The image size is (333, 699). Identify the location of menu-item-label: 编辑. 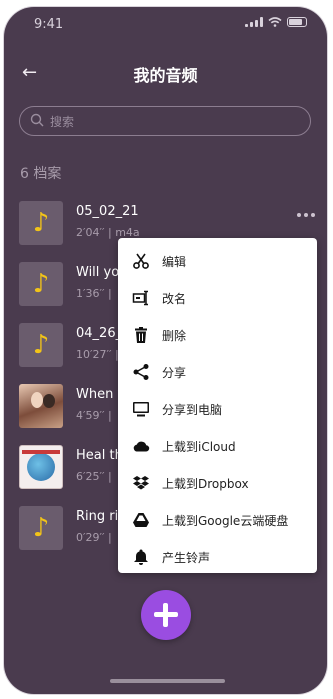
(174, 262).